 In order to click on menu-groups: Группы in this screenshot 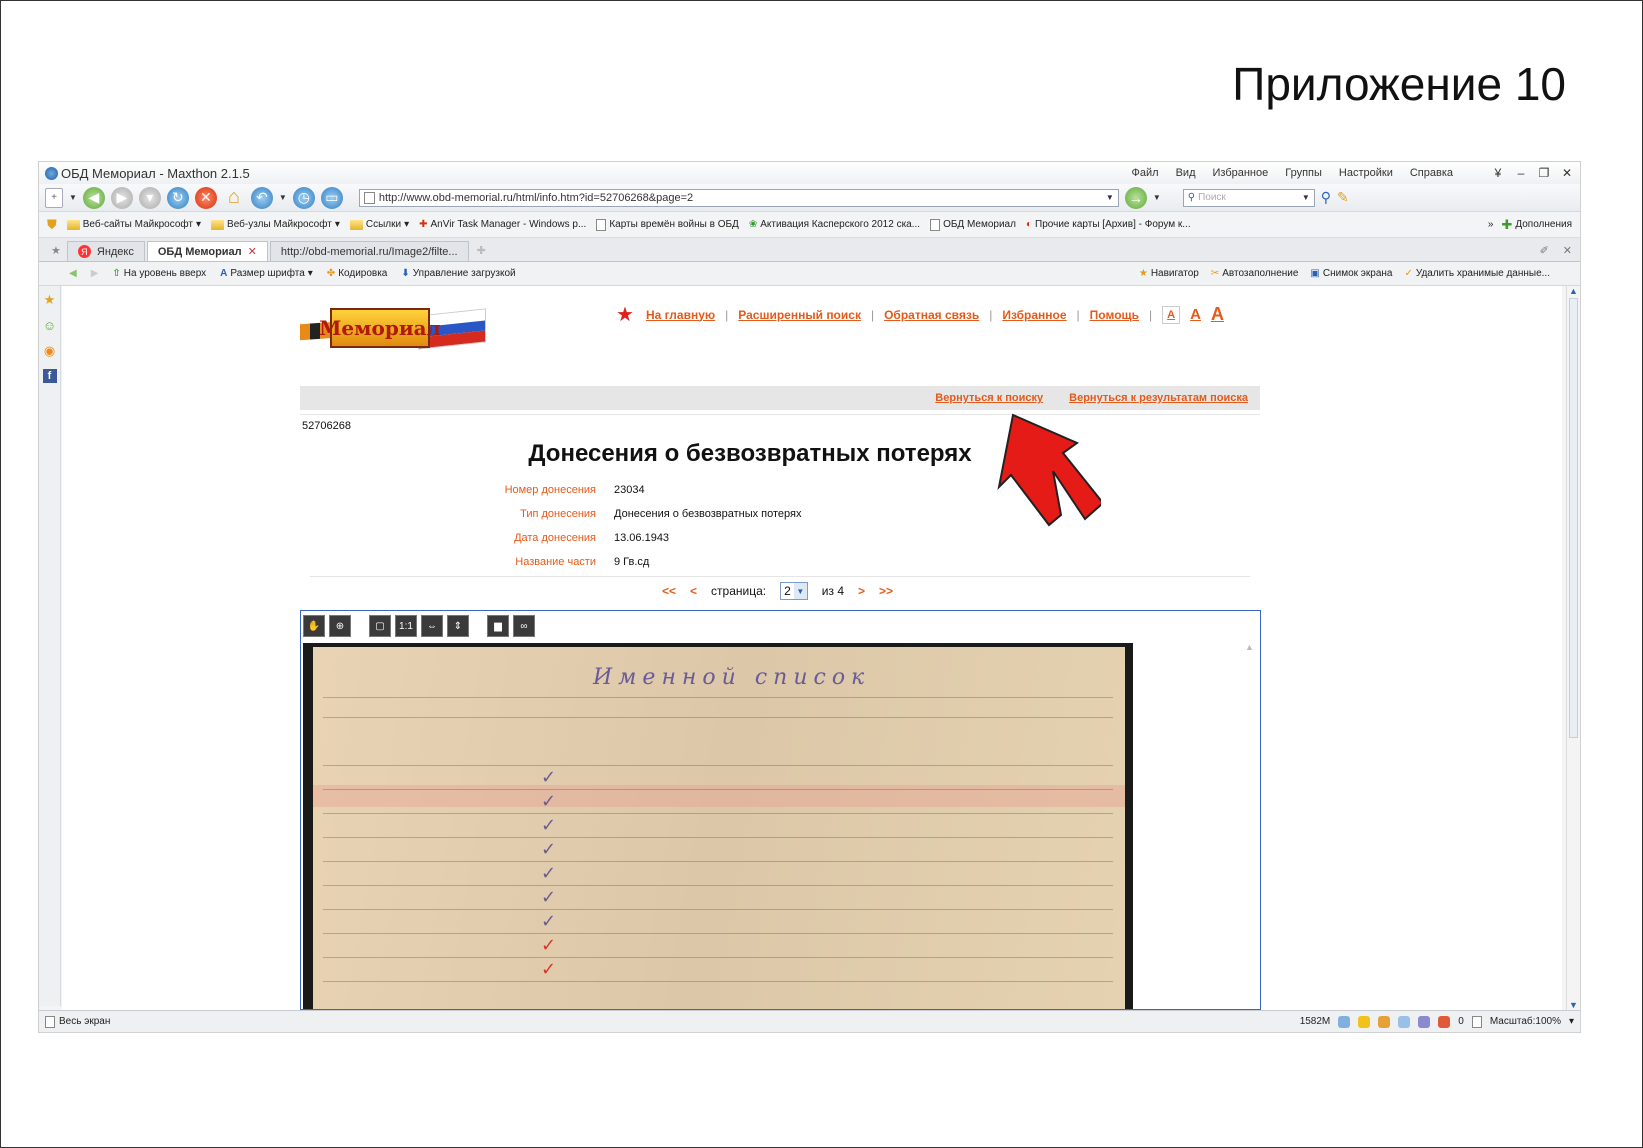, I will do `click(1303, 173)`.